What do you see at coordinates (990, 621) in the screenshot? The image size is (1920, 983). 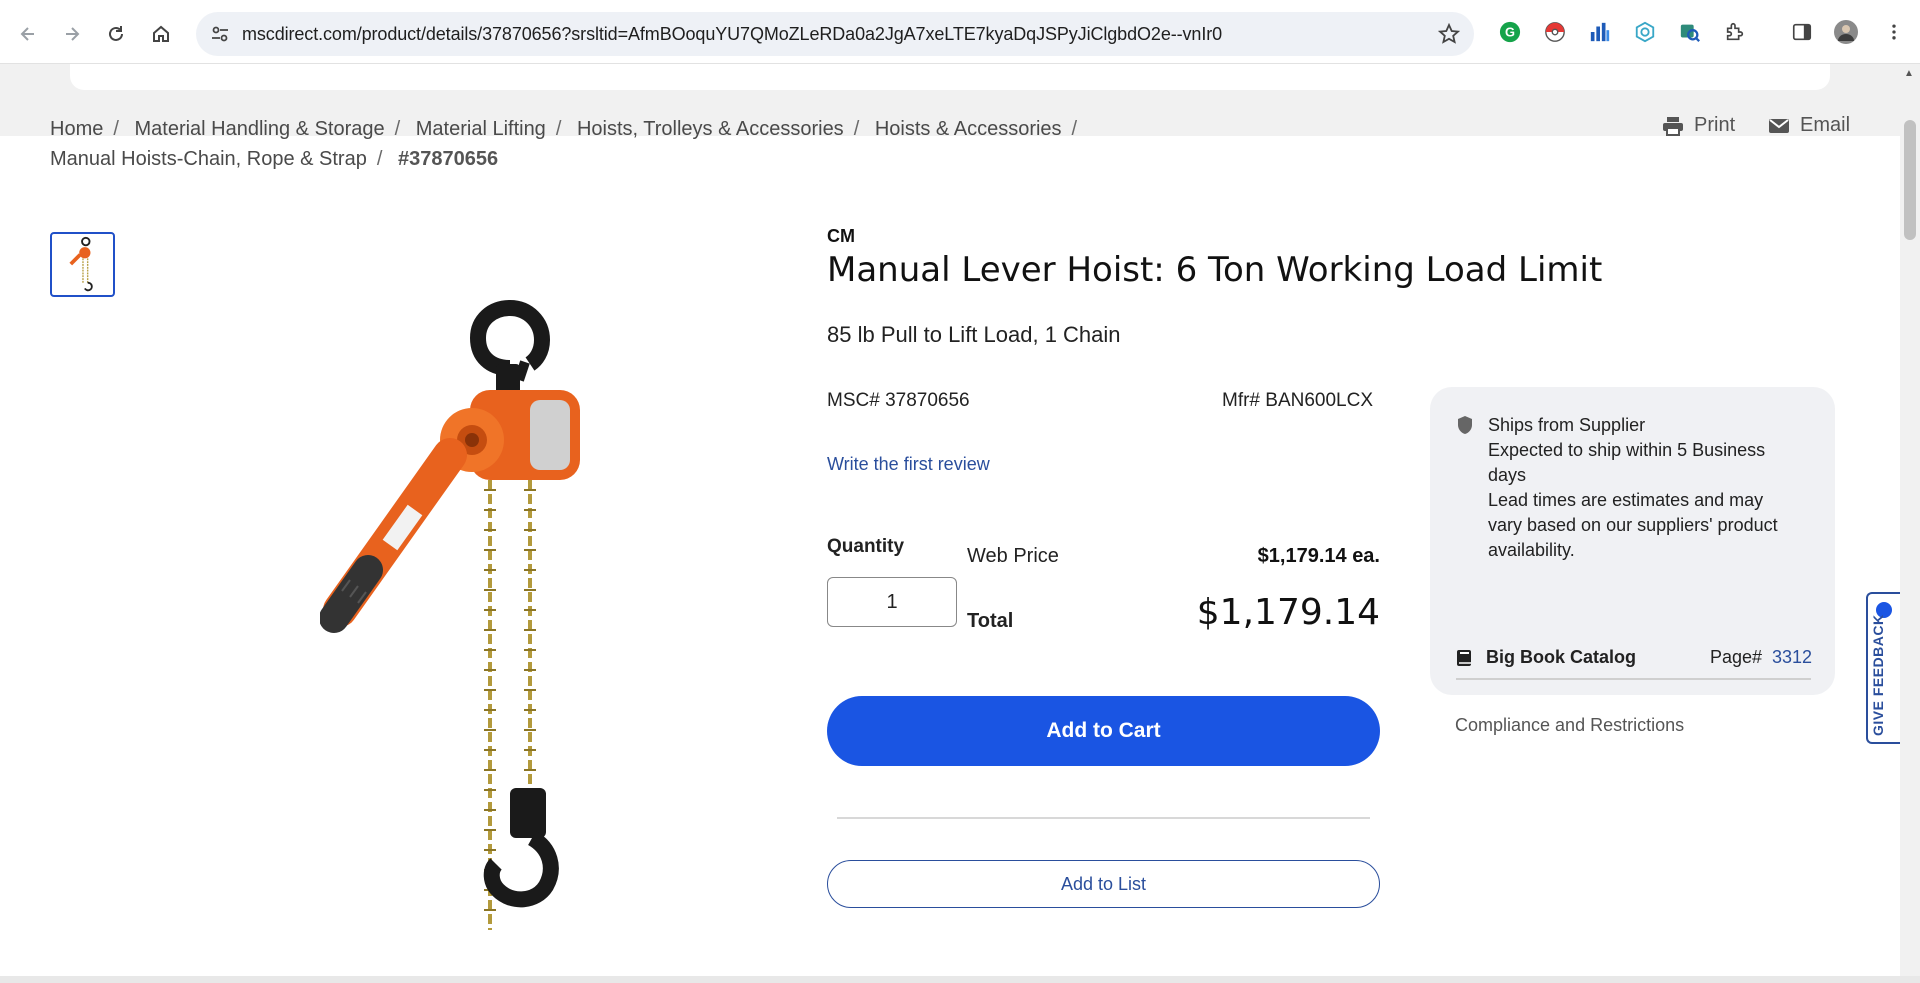 I see `total-label: Total` at bounding box center [990, 621].